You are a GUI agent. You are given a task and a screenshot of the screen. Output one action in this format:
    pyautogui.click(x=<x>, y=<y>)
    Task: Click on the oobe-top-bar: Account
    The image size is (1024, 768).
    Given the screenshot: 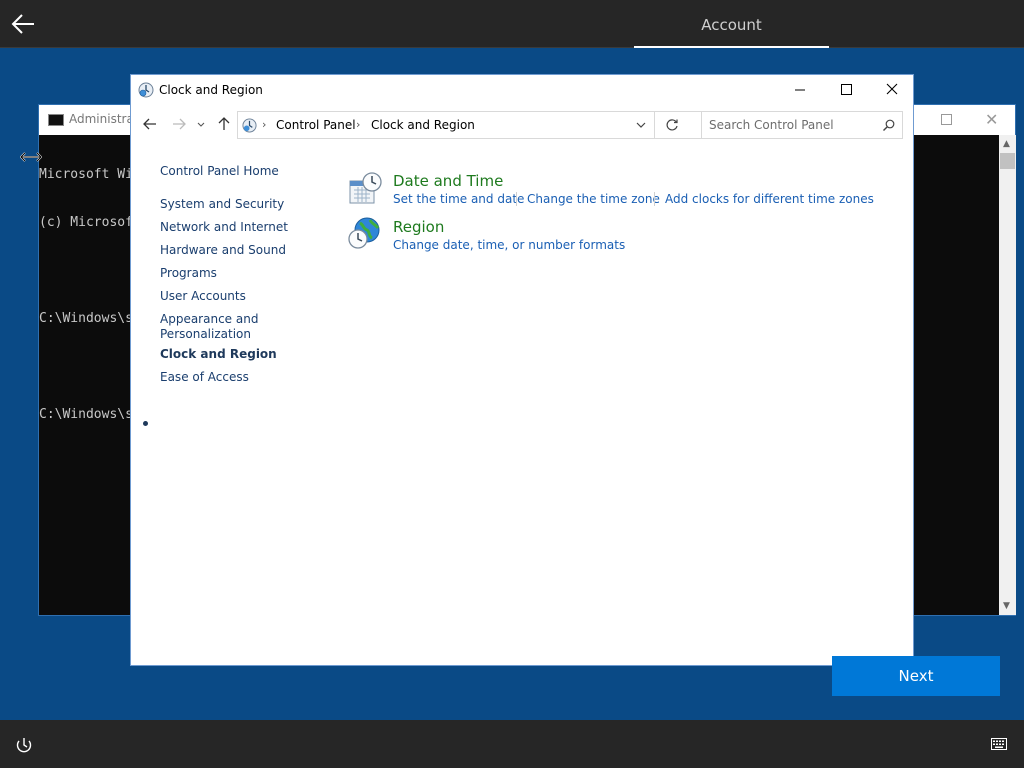 What is the action you would take?
    pyautogui.click(x=512, y=24)
    